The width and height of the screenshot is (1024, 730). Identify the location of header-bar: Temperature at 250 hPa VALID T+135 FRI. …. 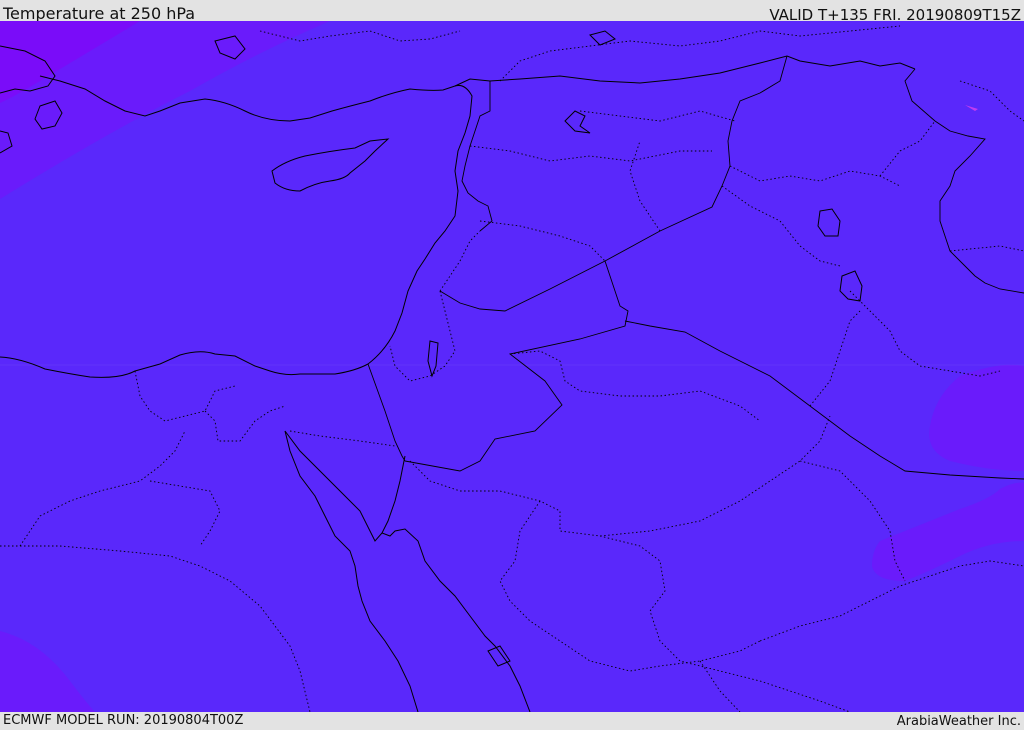
(512, 12).